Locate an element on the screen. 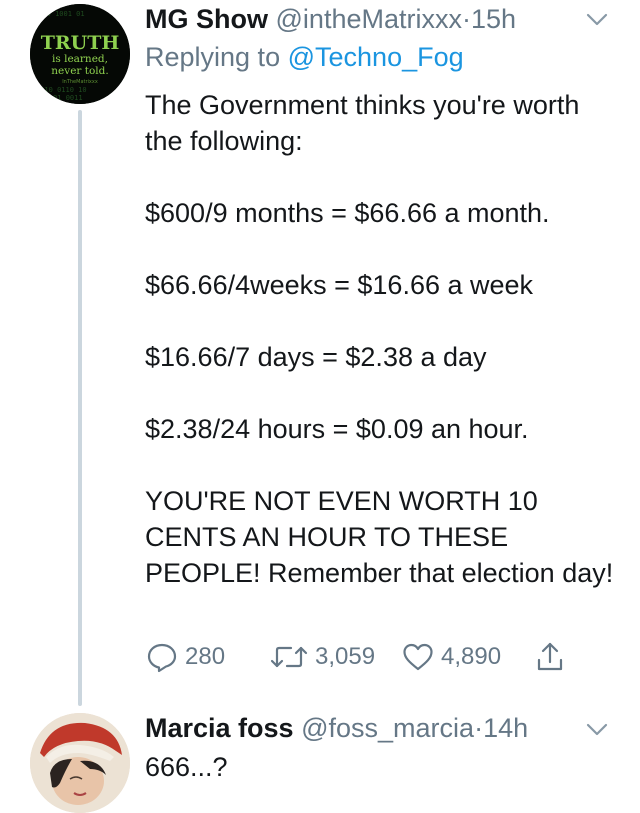 Image resolution: width=640 pixels, height=813 pixels. display-name: MG Show is located at coordinates (206, 19).